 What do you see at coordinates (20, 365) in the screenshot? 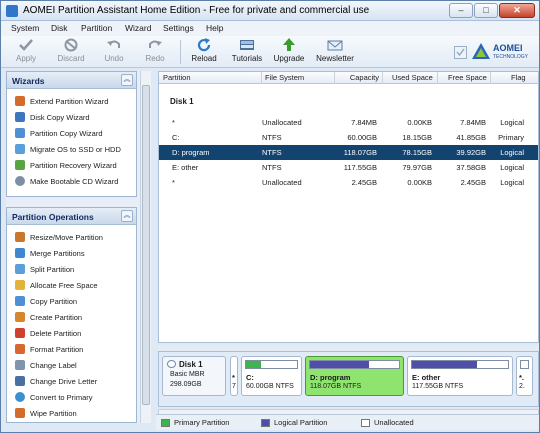
I see `label-icon` at bounding box center [20, 365].